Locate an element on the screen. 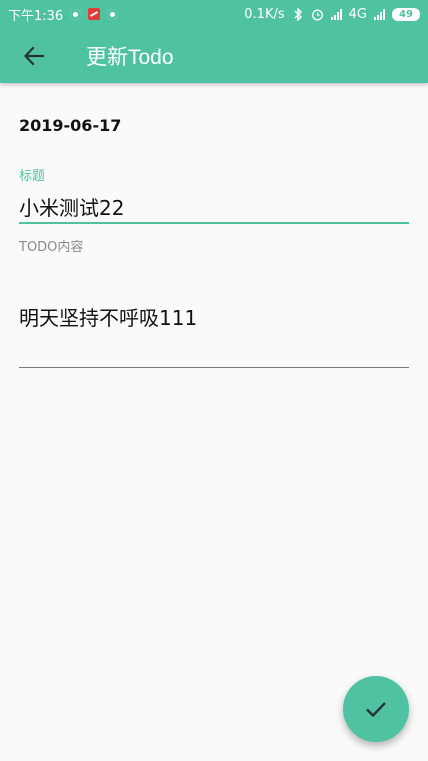 This screenshot has width=428, height=761. back-button is located at coordinates (34, 56).